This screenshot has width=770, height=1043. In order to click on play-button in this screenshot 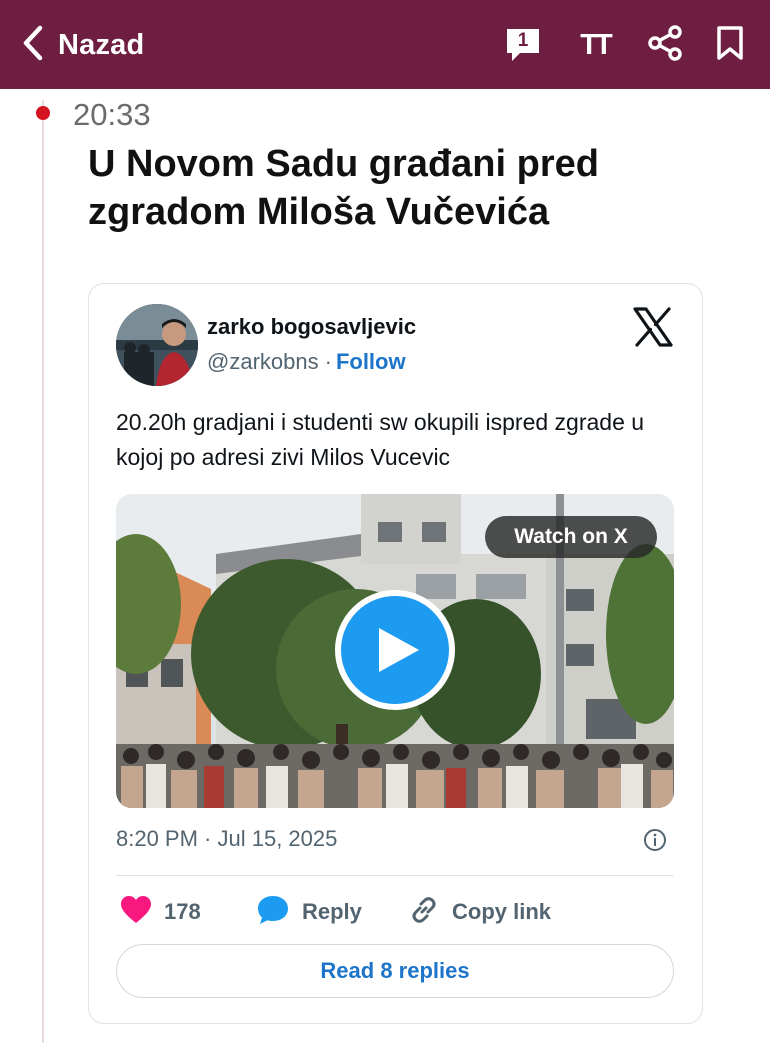, I will do `click(395, 650)`.